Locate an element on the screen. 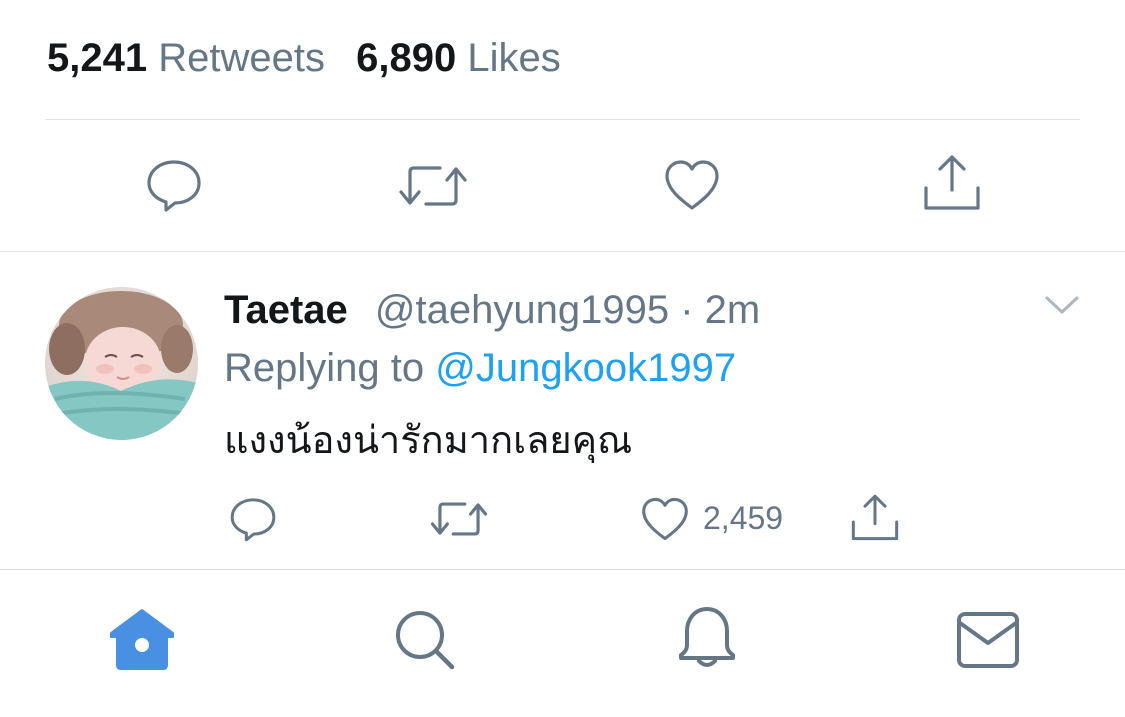 The image size is (1125, 717). chevron-down-icon is located at coordinates (1062, 305).